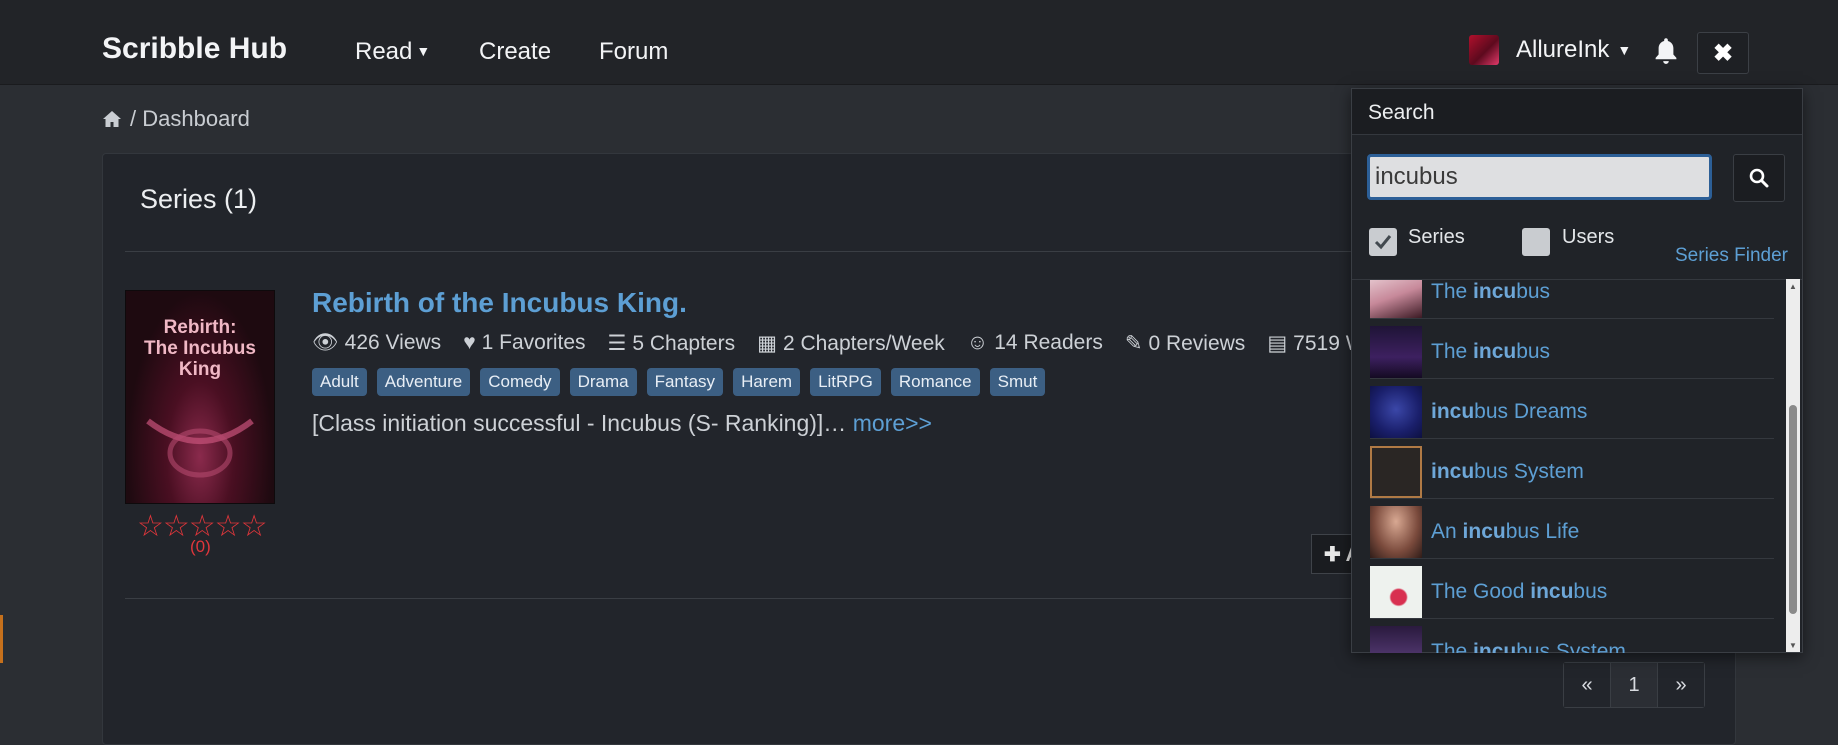 This screenshot has width=1838, height=745. What do you see at coordinates (1563, 49) in the screenshot?
I see `username: AllureInk` at bounding box center [1563, 49].